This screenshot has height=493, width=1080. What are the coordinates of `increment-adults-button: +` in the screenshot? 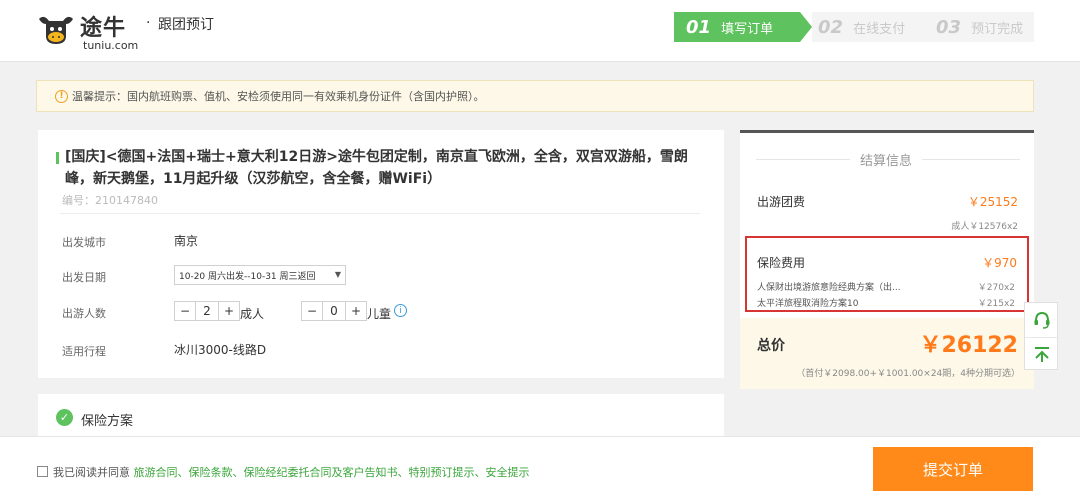 It's located at (229, 311).